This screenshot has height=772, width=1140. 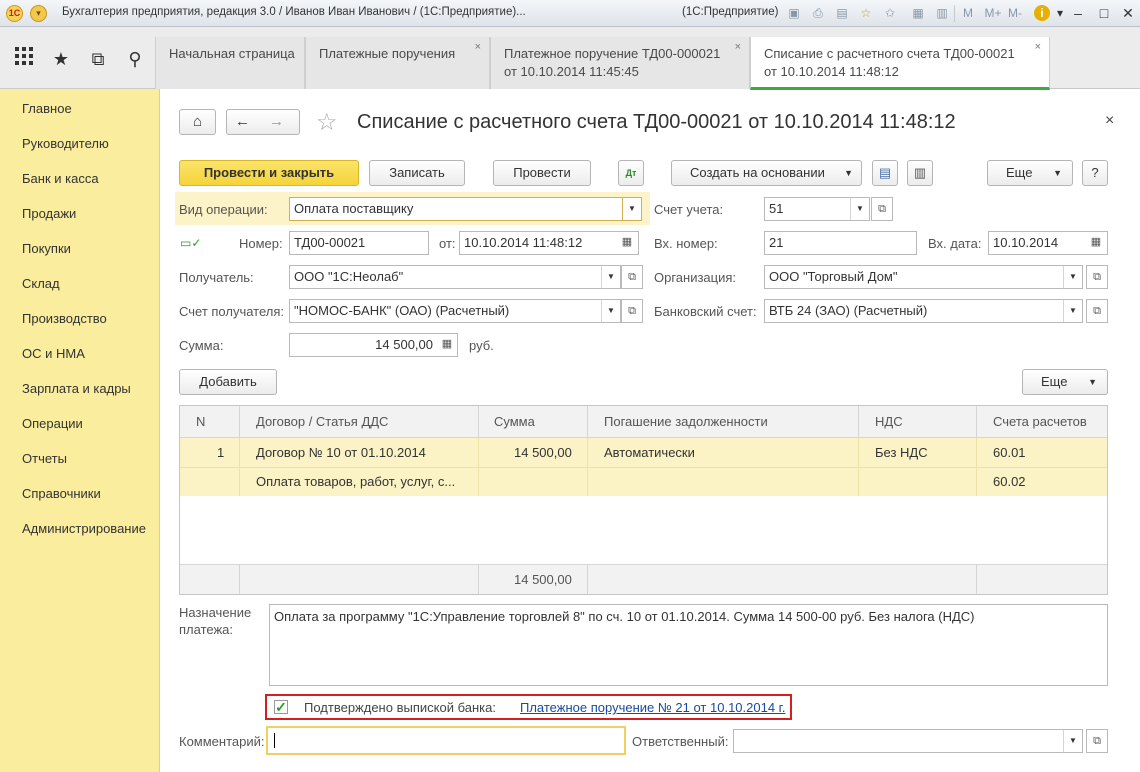 I want to click on info-dropdown-icon: ▾, so click(x=1060, y=13).